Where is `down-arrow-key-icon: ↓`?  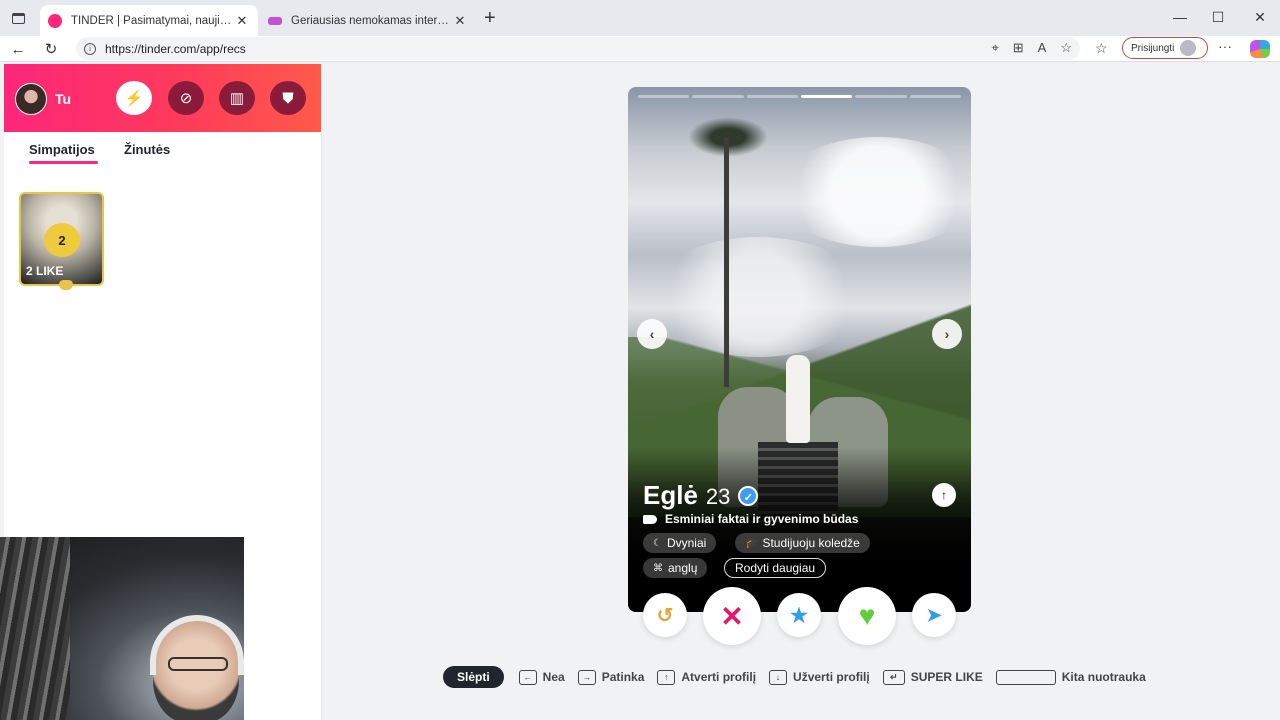 down-arrow-key-icon: ↓ is located at coordinates (778, 677).